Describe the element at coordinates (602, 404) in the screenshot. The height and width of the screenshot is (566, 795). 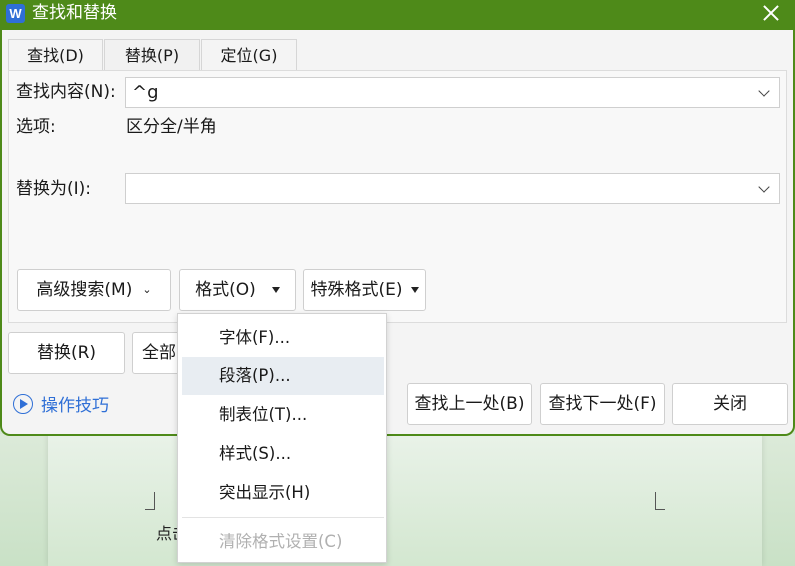
I see `find-next-button: 查找下一处(F)` at that location.